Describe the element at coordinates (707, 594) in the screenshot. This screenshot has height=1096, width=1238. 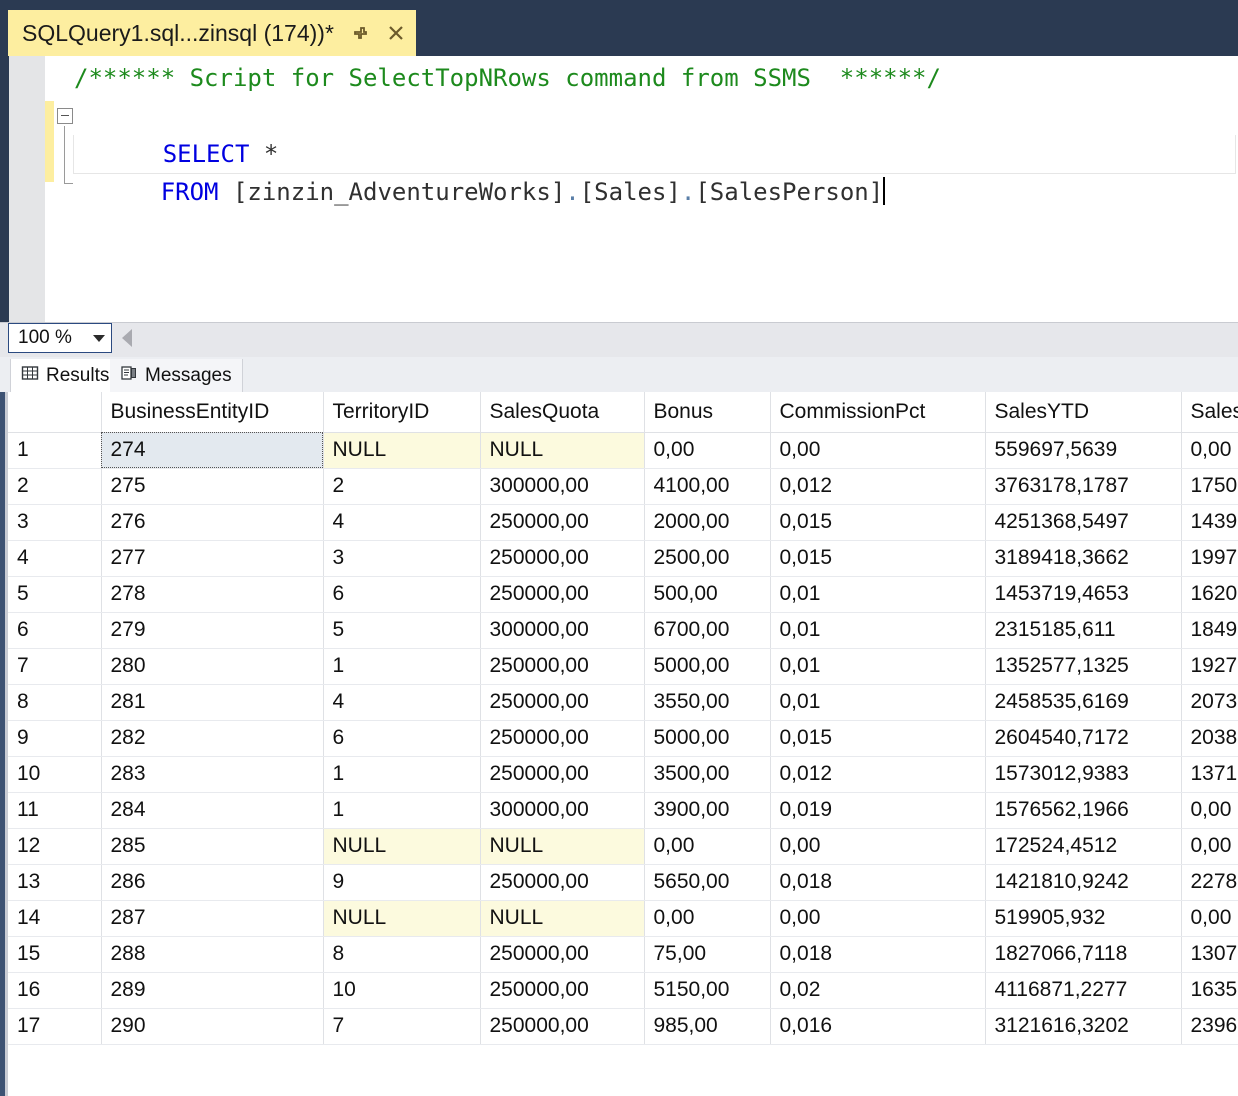
I see `cell-bonus: 500,00` at that location.